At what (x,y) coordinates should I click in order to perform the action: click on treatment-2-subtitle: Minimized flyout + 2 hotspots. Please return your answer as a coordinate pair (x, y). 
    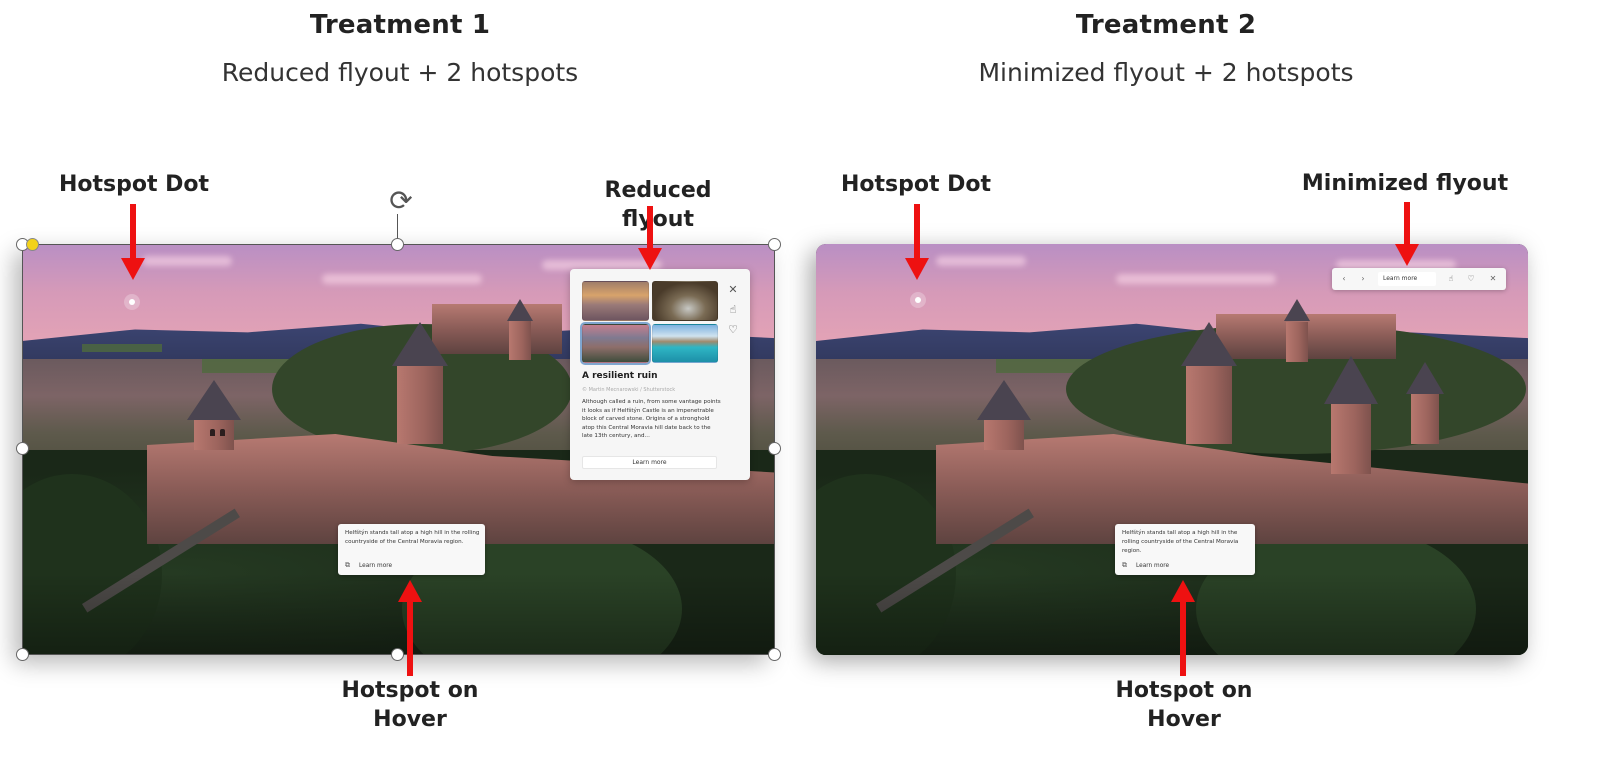
    Looking at the image, I should click on (1166, 72).